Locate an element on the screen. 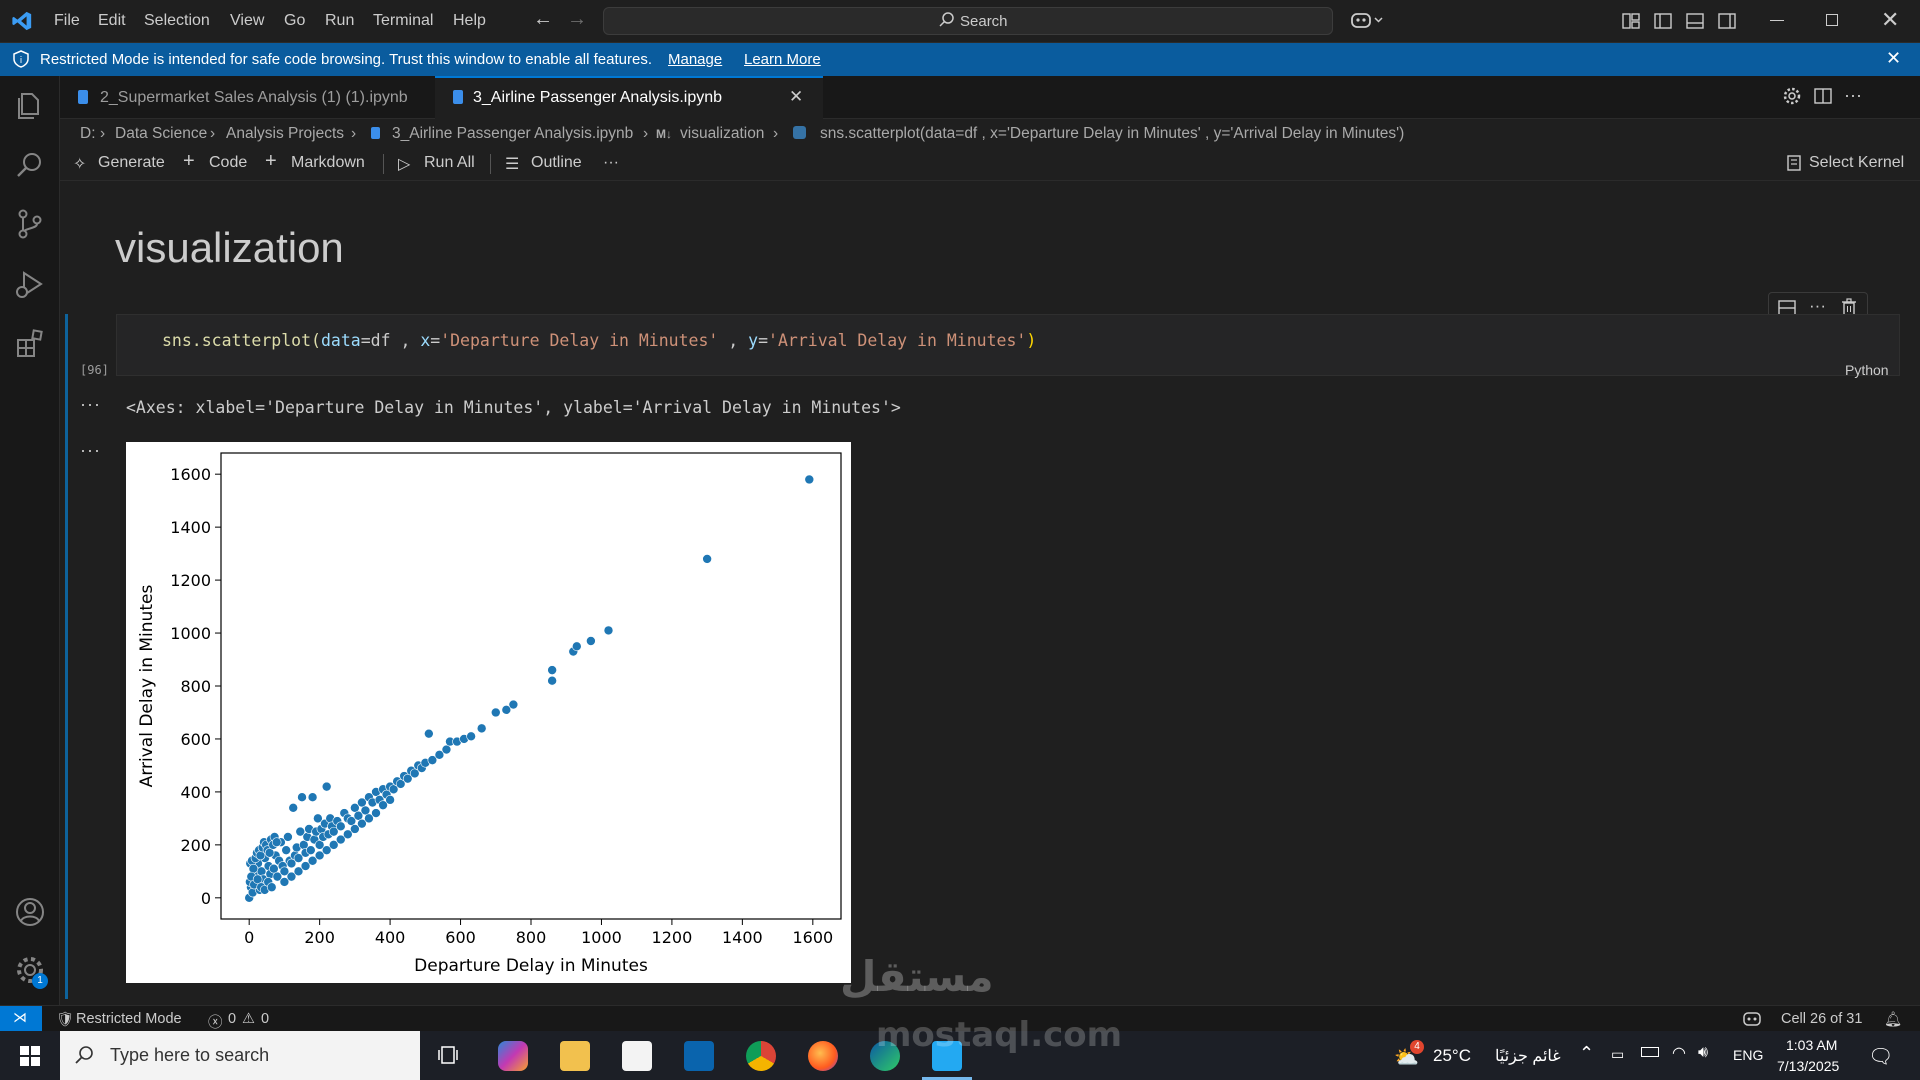 This screenshot has width=1920, height=1080. toggle-primary-sidebar-icon is located at coordinates (1663, 23).